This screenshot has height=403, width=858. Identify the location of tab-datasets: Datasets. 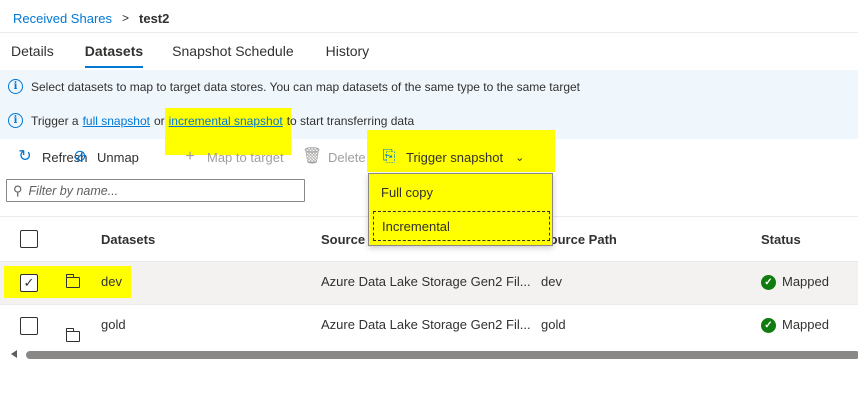
(114, 51).